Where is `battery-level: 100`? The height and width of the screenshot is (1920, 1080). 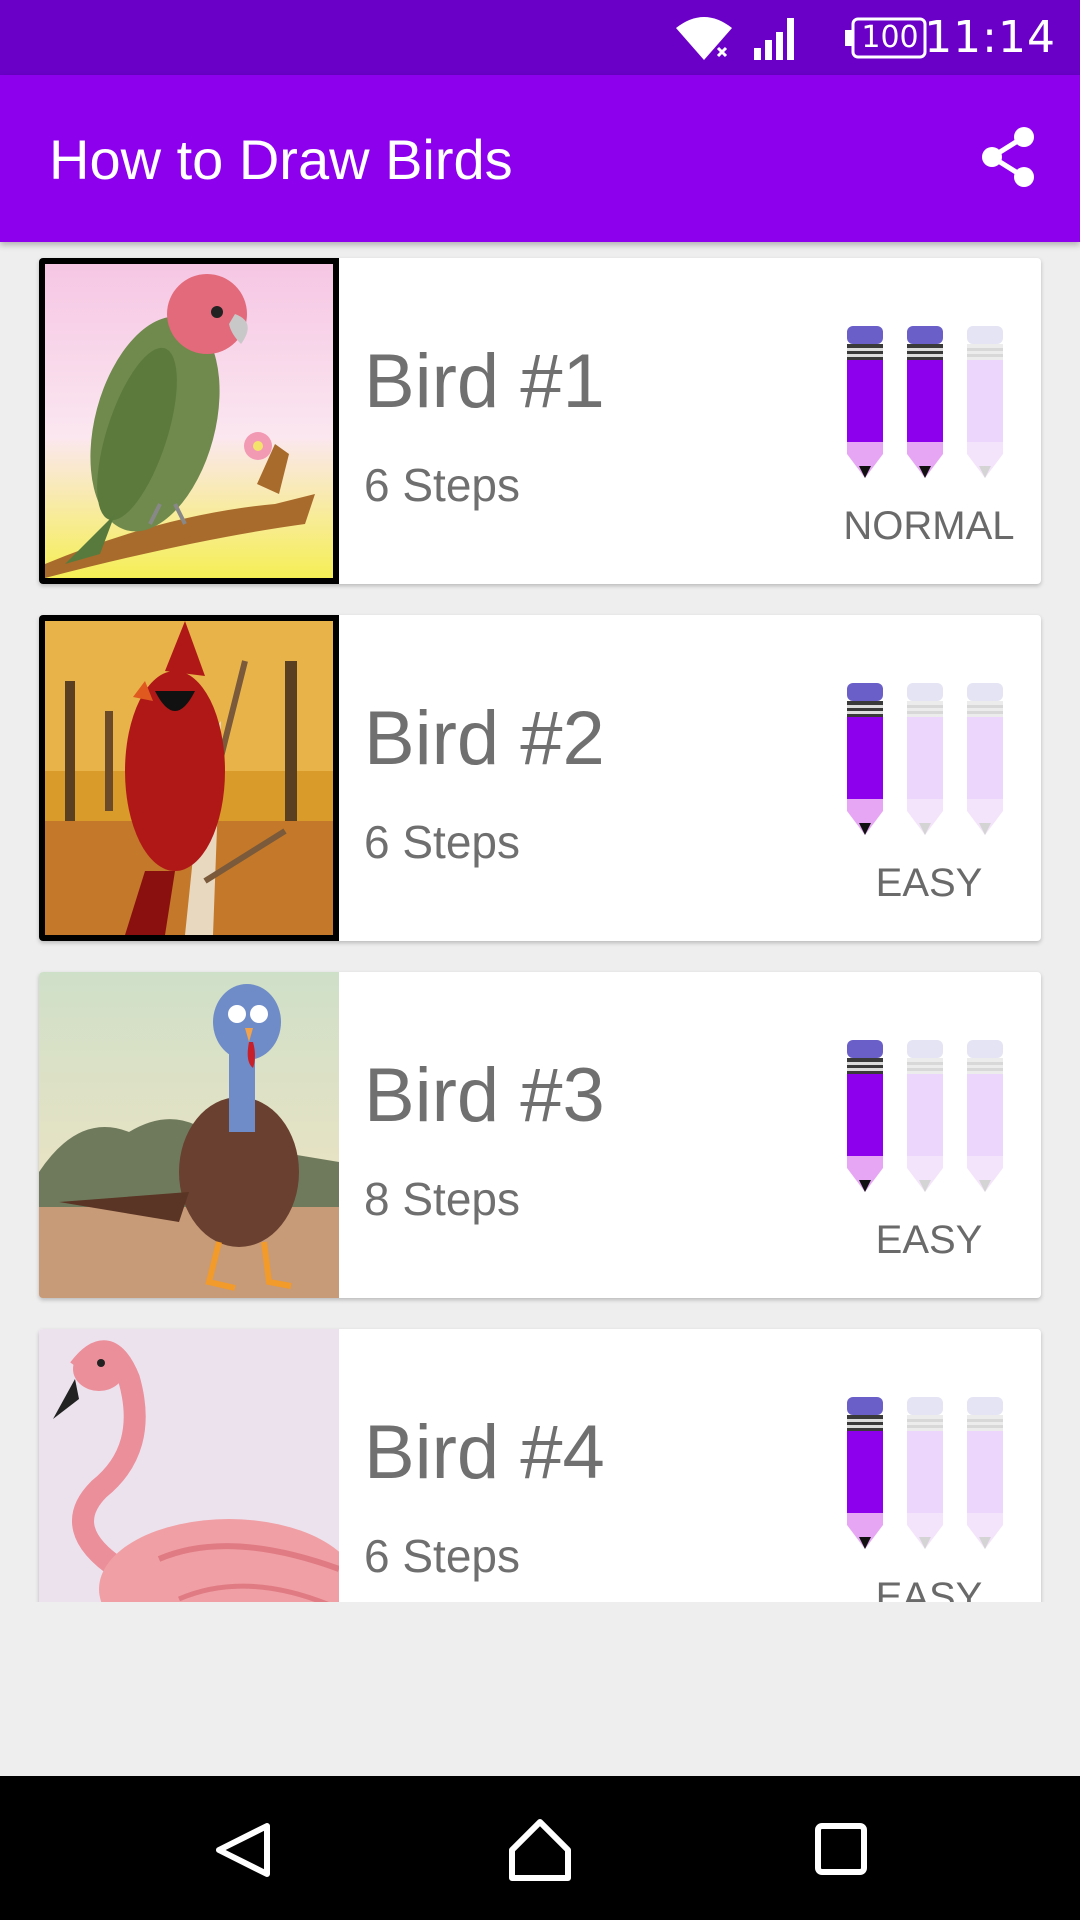
battery-level: 100 is located at coordinates (890, 37).